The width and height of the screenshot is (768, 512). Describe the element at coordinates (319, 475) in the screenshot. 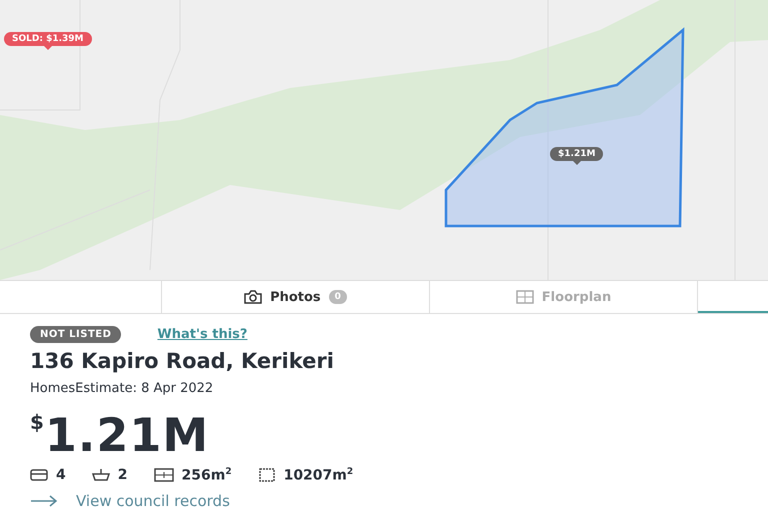

I see `feature-value: 10207m$^{2}$` at that location.